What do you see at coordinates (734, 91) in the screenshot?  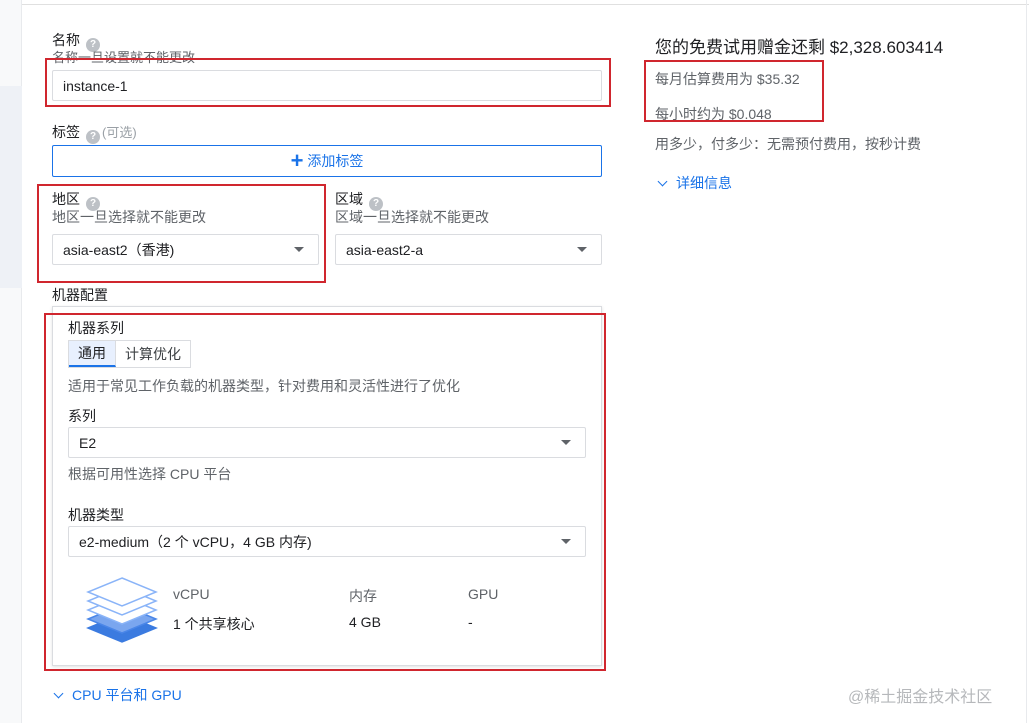 I see `highlight-box-pricing` at bounding box center [734, 91].